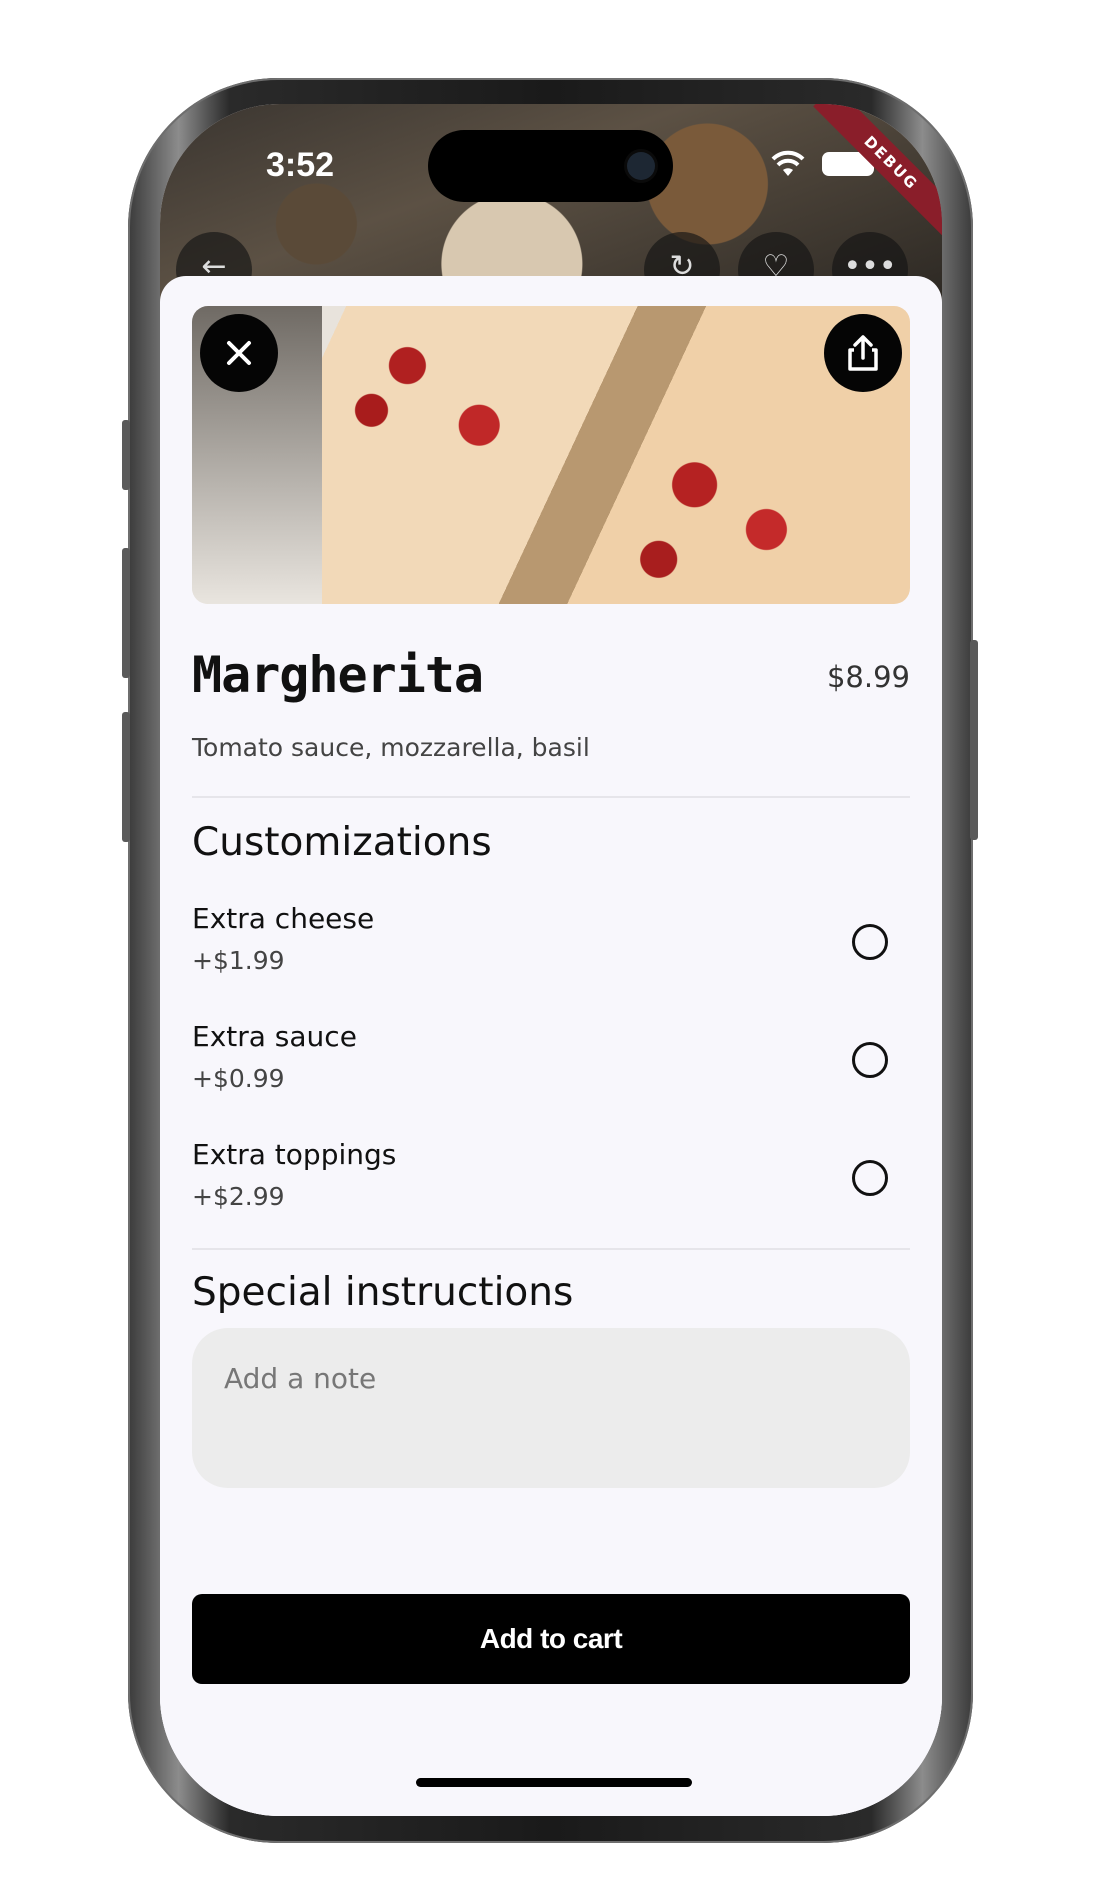 Image resolution: width=1100 pixels, height=1900 pixels. Describe the element at coordinates (126, 777) in the screenshot. I see `phone-volume-down` at that location.